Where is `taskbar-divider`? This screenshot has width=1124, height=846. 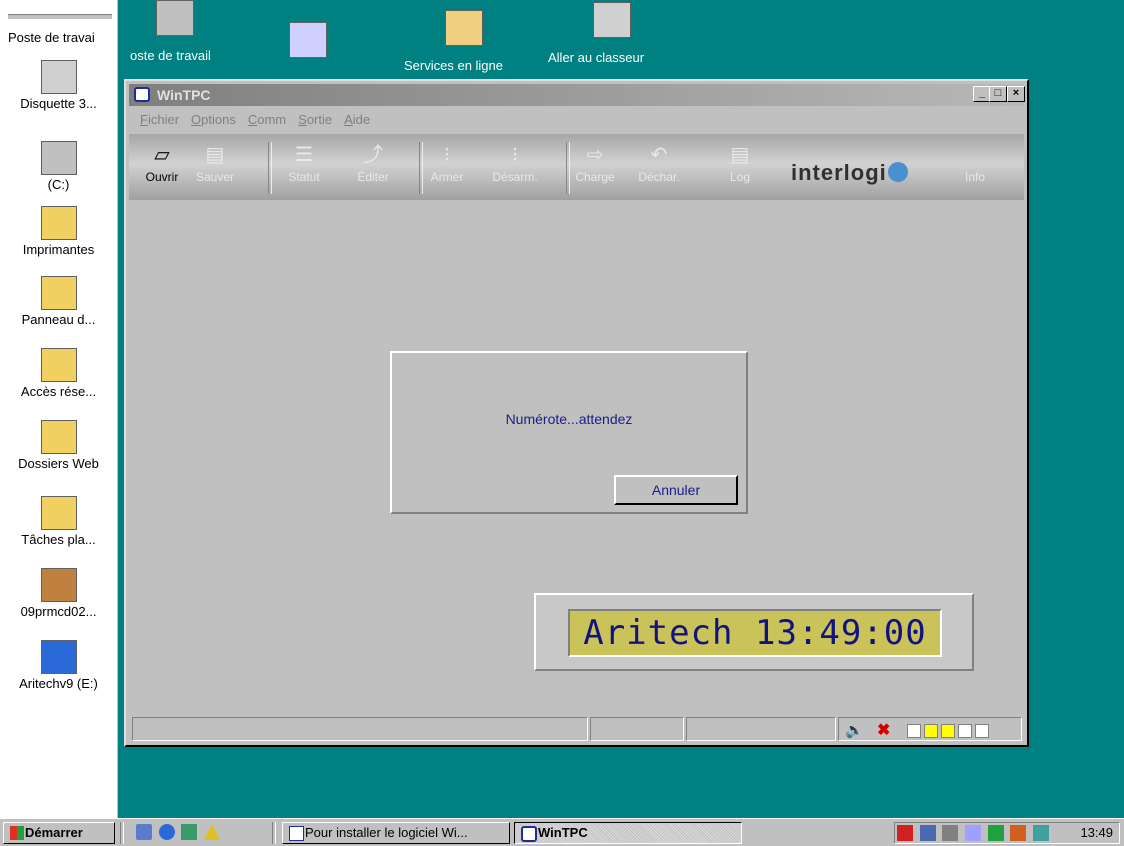
taskbar-divider is located at coordinates (274, 833).